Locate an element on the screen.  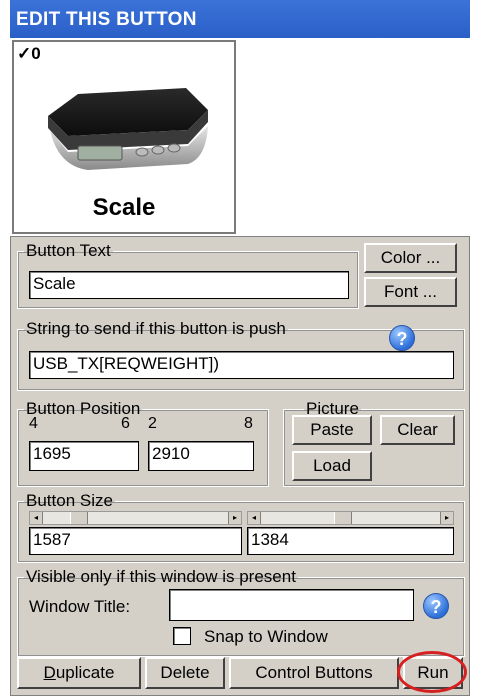
load-button: Load is located at coordinates (332, 466).